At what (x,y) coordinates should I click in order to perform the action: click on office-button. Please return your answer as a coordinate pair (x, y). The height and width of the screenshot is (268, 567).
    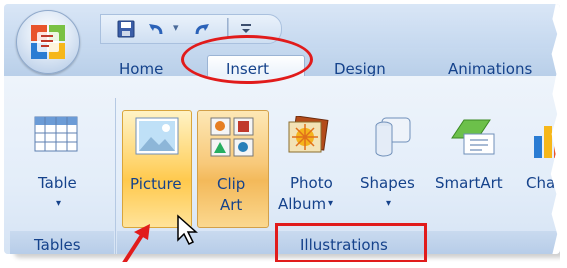
    Looking at the image, I should click on (48, 42).